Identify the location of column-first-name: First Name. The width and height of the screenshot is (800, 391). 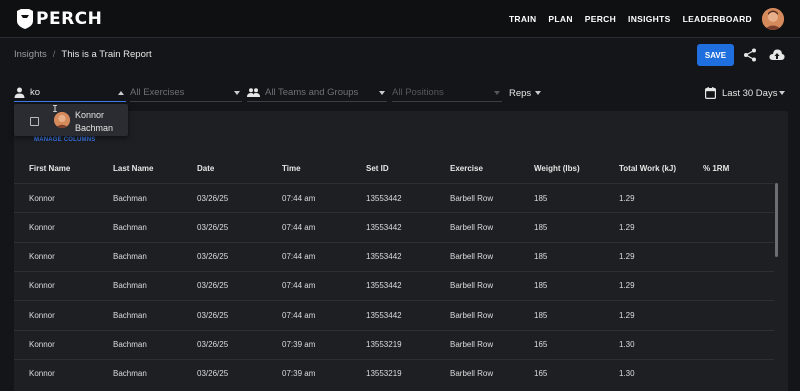
(49, 168).